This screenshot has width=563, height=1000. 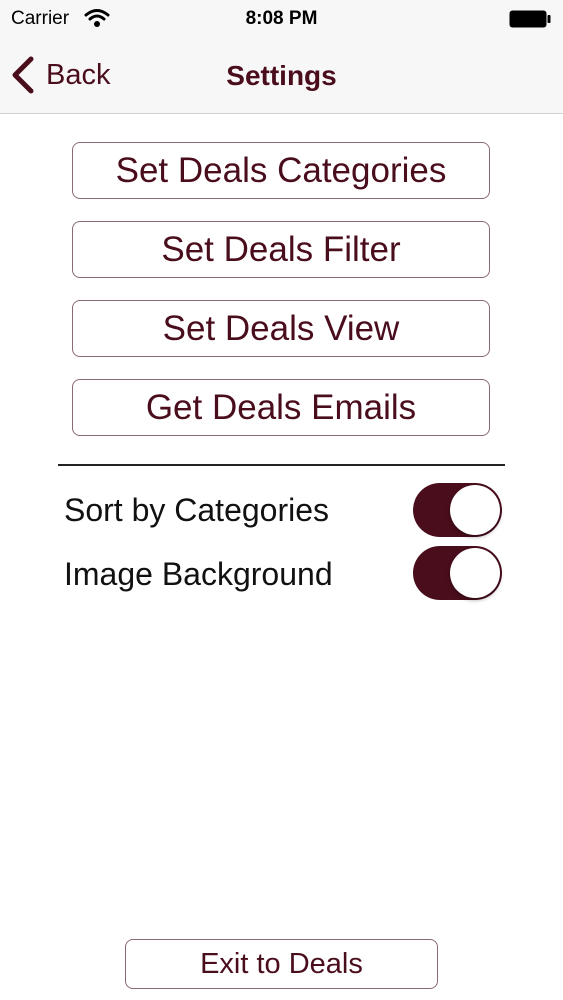 I want to click on clock: 8:08 PM, so click(x=281, y=18).